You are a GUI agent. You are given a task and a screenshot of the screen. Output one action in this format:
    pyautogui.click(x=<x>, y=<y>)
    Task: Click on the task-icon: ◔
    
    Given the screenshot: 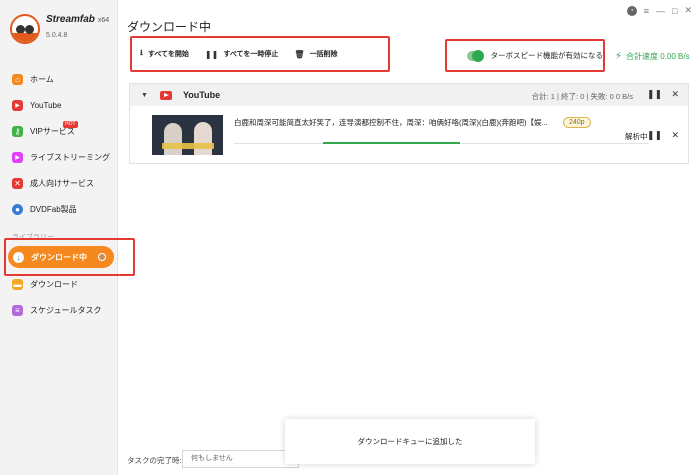 What is the action you would take?
    pyautogui.click(x=631, y=10)
    